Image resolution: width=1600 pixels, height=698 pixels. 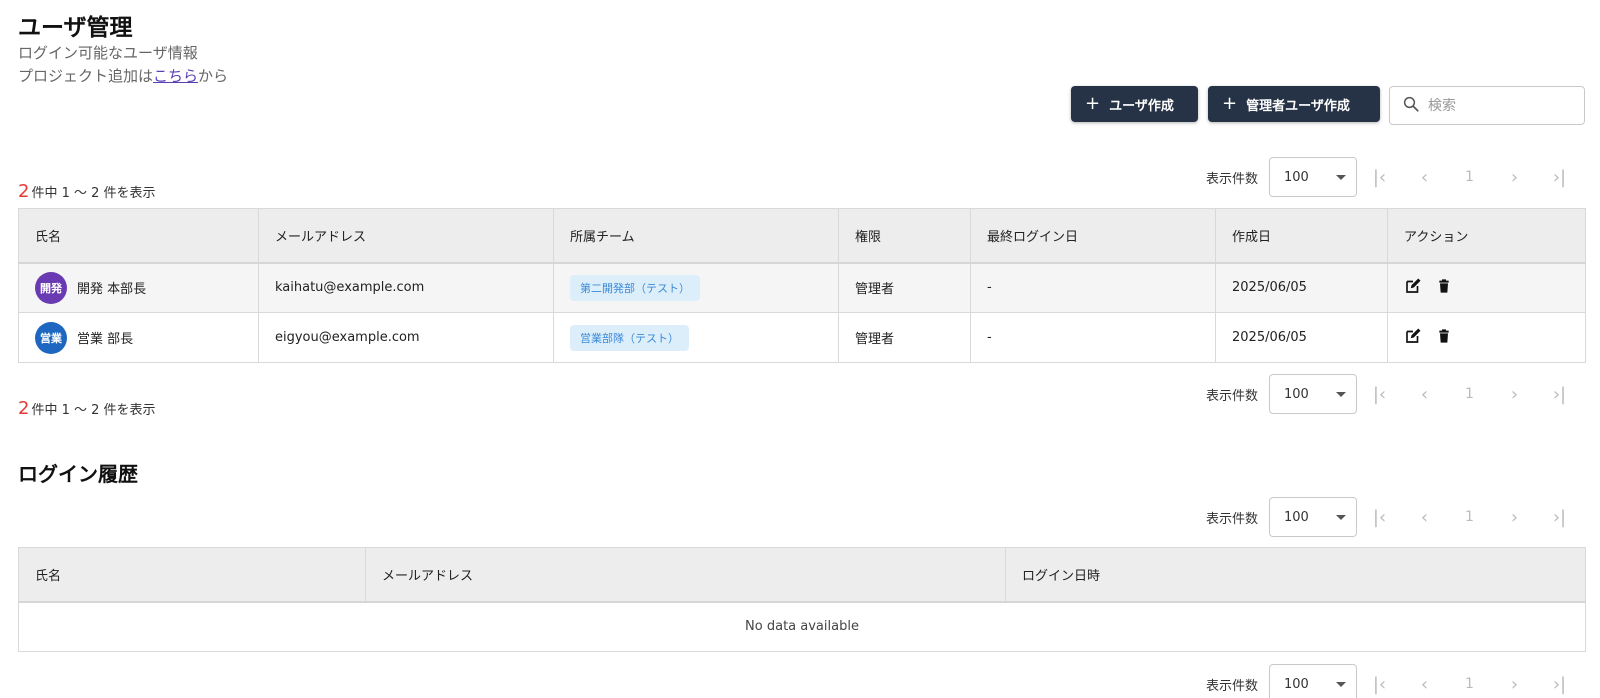 I want to click on avatar: 開発, so click(x=51, y=287).